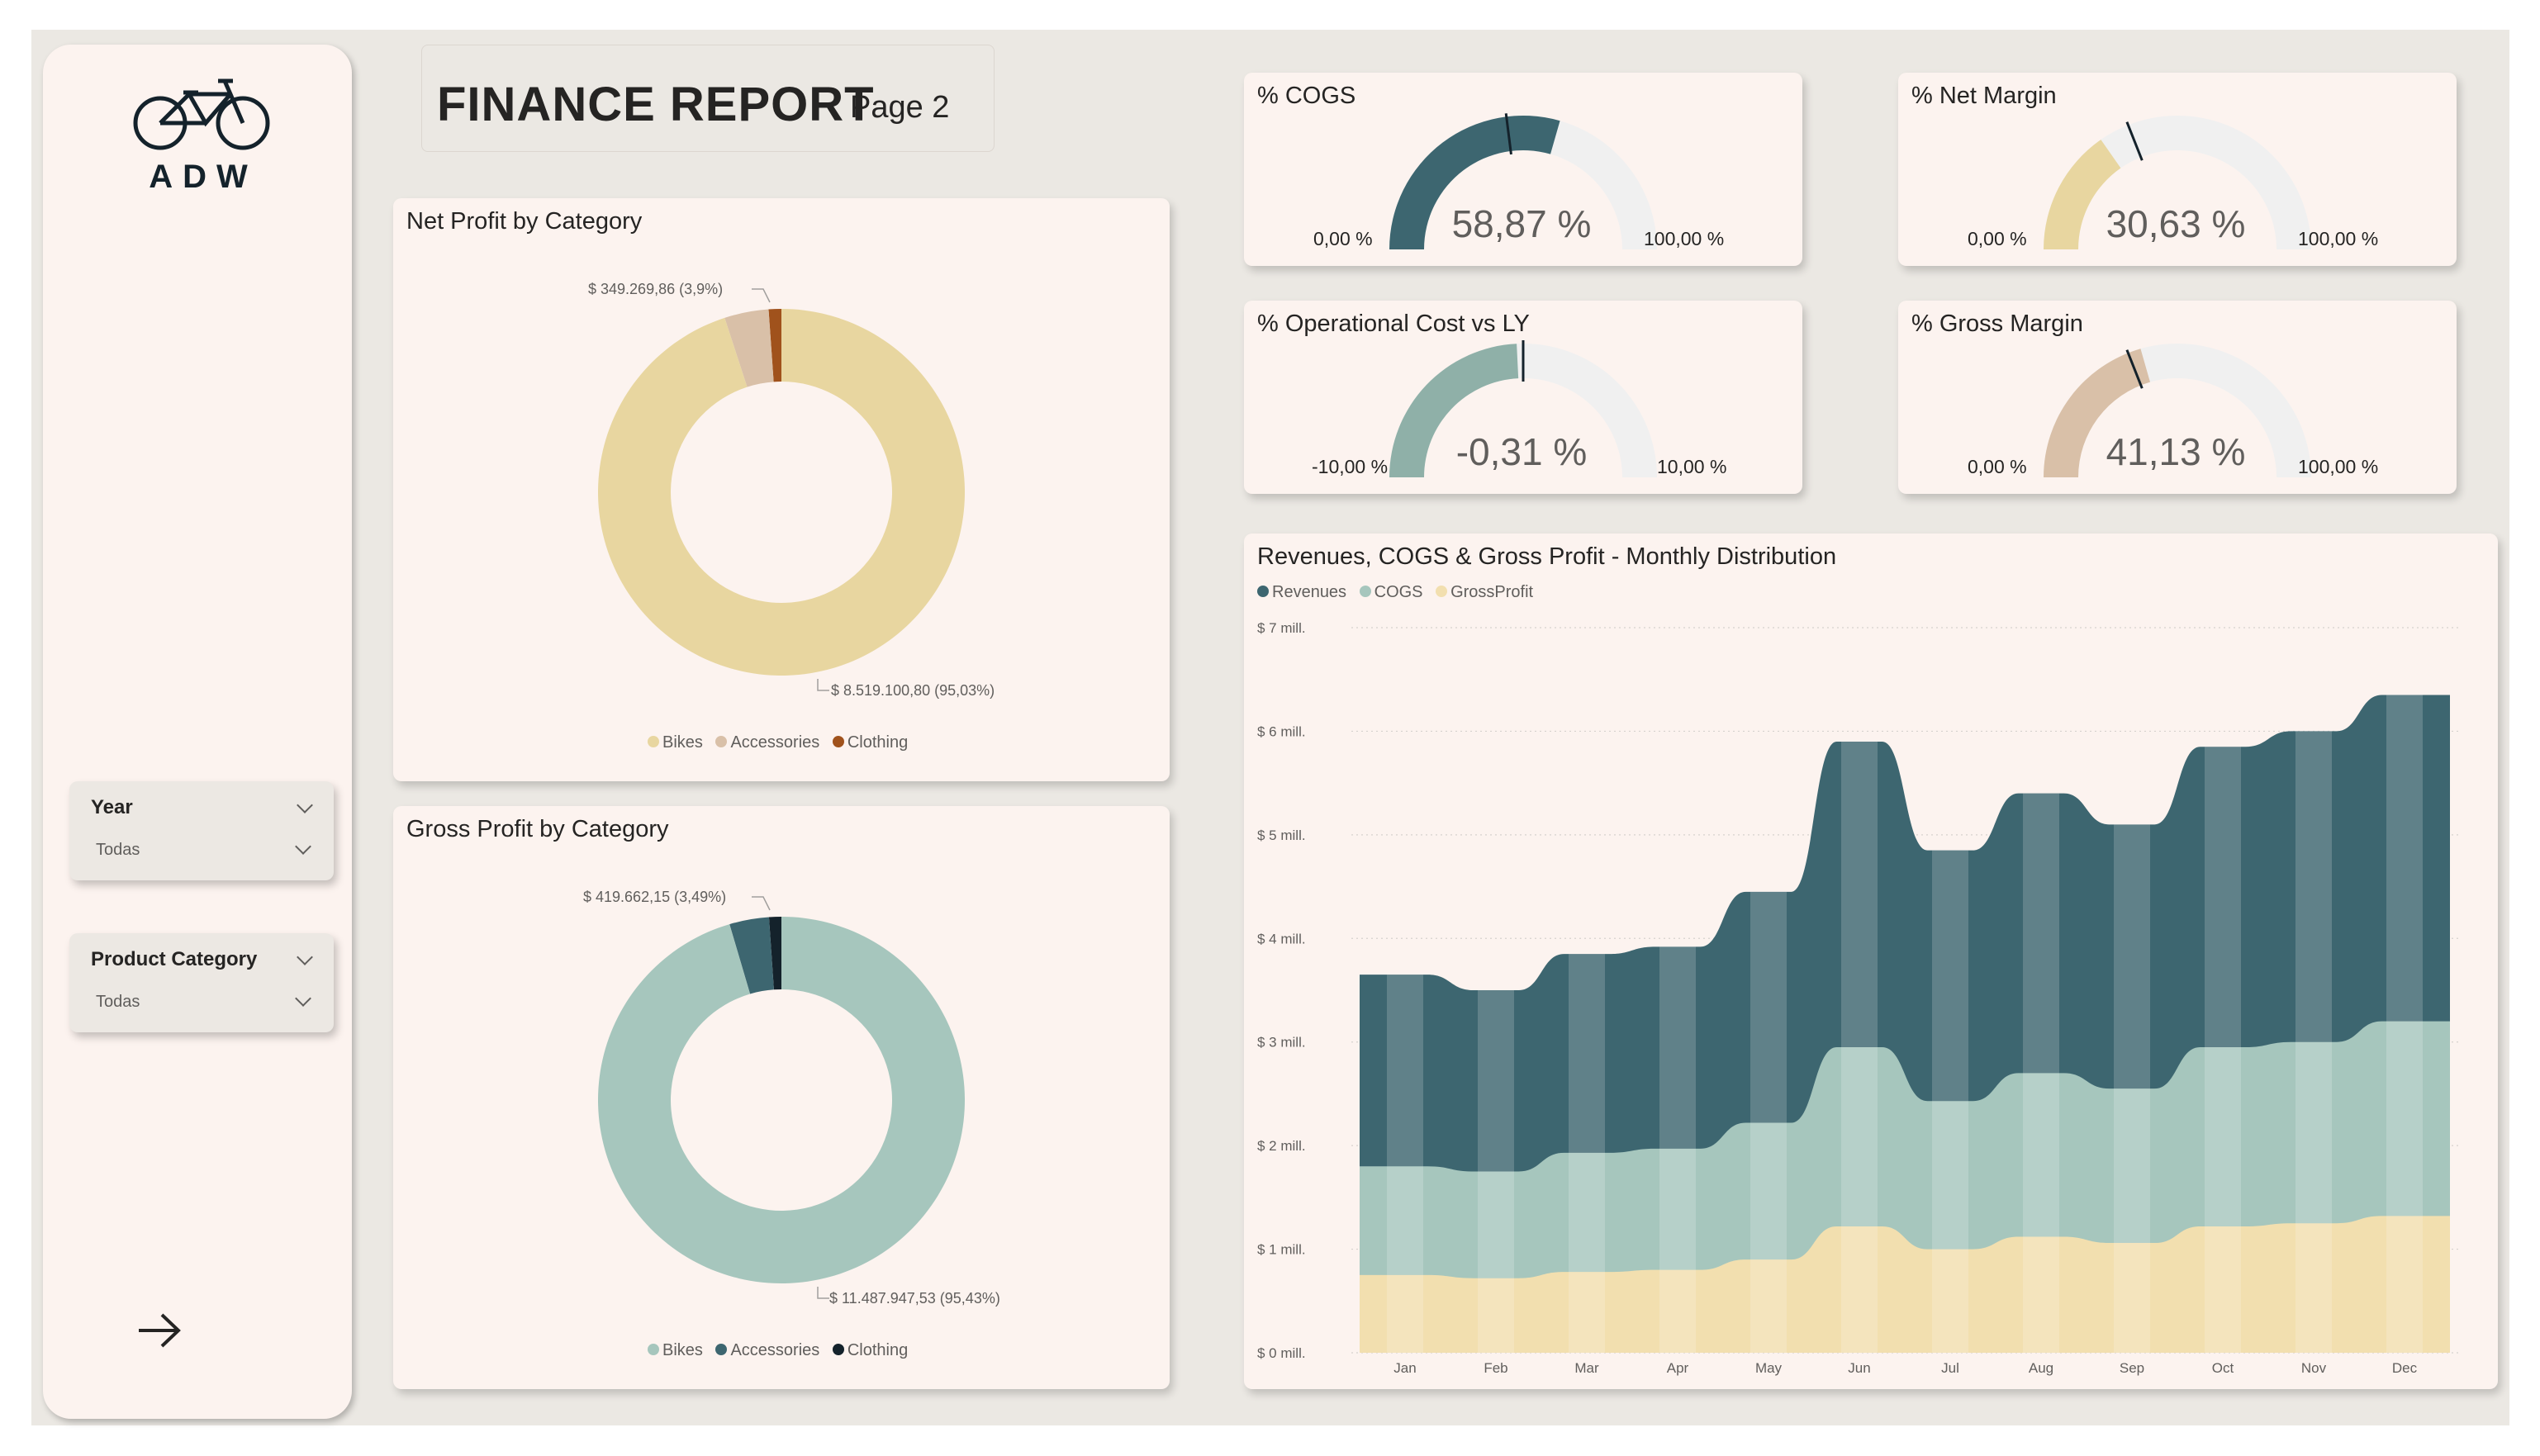 This screenshot has height=1456, width=2540. What do you see at coordinates (1523, 169) in the screenshot?
I see `gauge-card-cogs: % COGS 0,00 % 100,00 % 58,87 %` at bounding box center [1523, 169].